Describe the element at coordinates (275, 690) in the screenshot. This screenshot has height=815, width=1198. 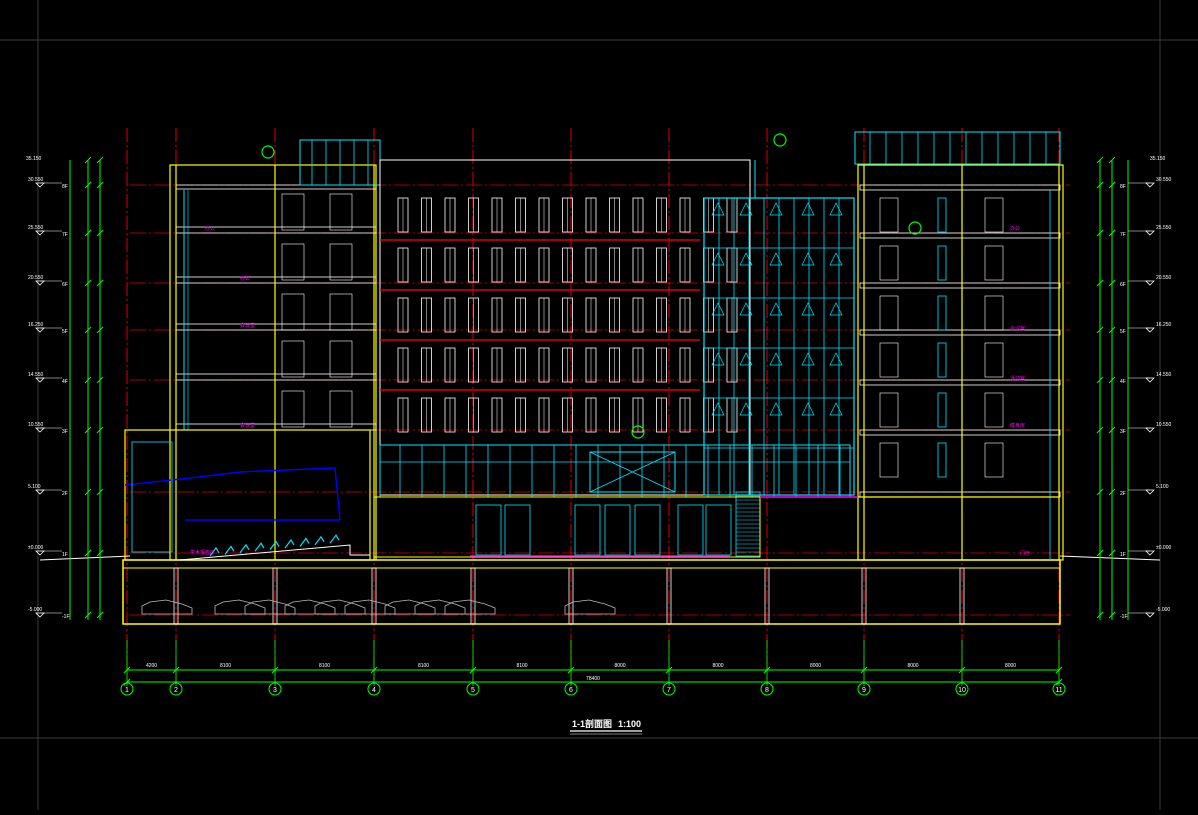
I see `axis-number: 3` at that location.